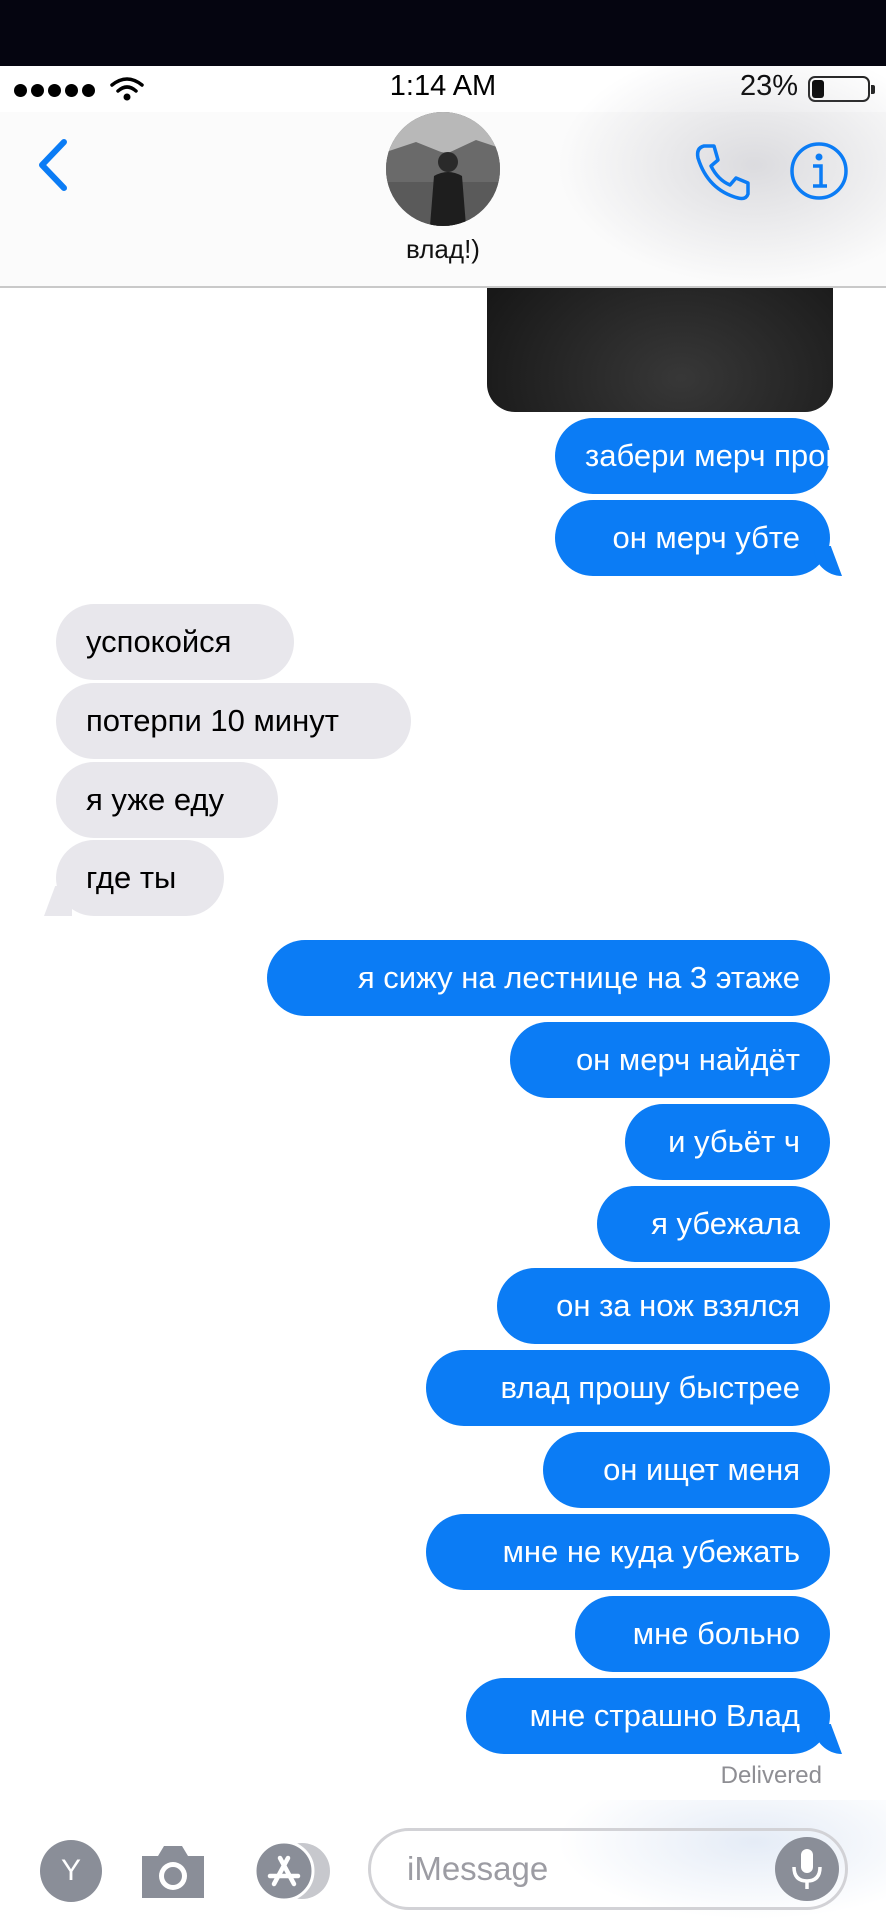 The height and width of the screenshot is (1920, 886). What do you see at coordinates (443, 33) in the screenshot?
I see `top-band` at bounding box center [443, 33].